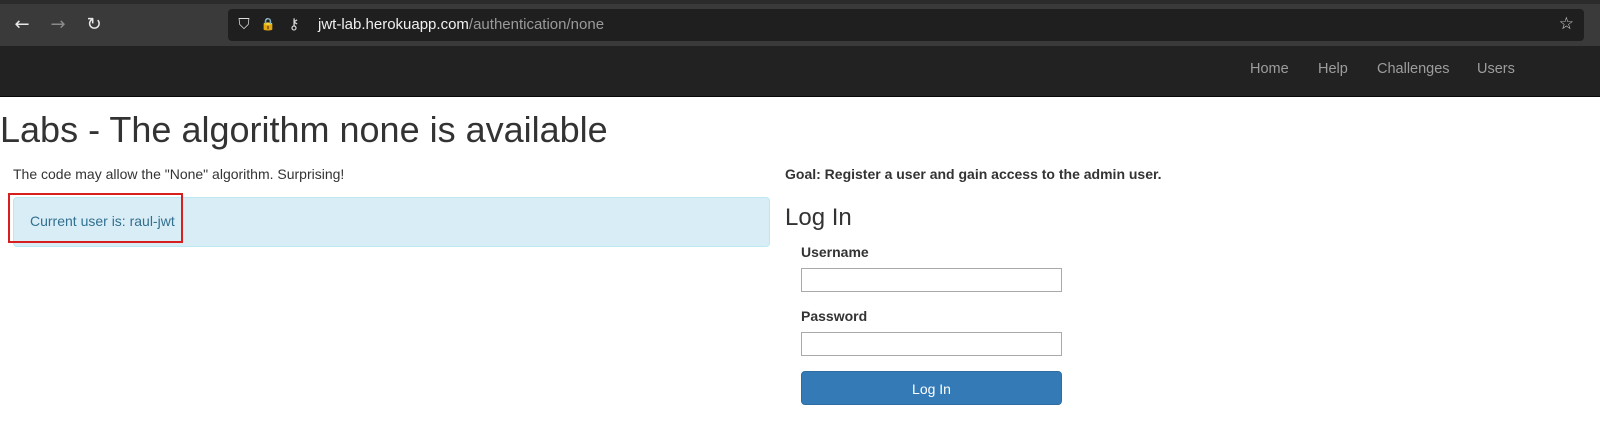  What do you see at coordinates (94, 25) in the screenshot?
I see `reload-icon: ↻` at bounding box center [94, 25].